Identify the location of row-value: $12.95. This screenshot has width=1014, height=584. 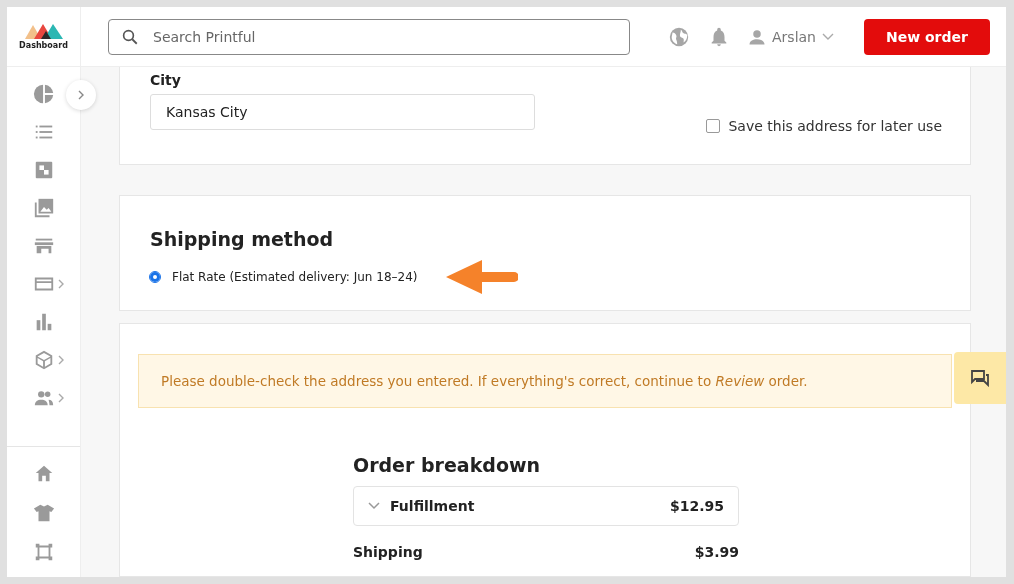
(696, 506).